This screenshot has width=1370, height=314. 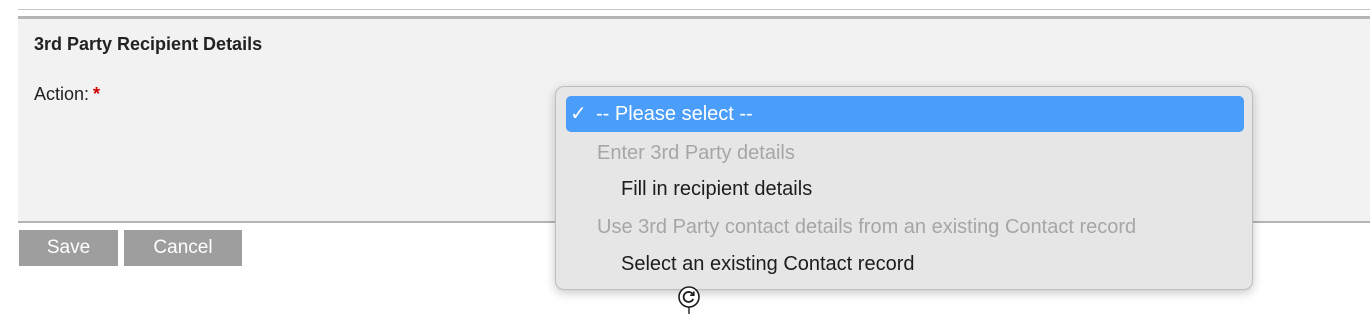 I want to click on option-select-existing-contact: Select an existing Contact record, so click(x=905, y=264).